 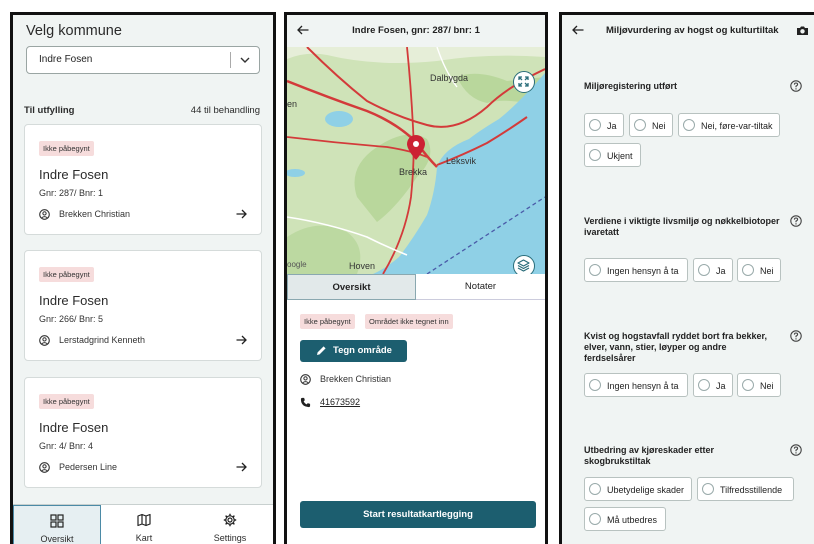 I want to click on nav-item-settings: Settings, so click(x=230, y=524).